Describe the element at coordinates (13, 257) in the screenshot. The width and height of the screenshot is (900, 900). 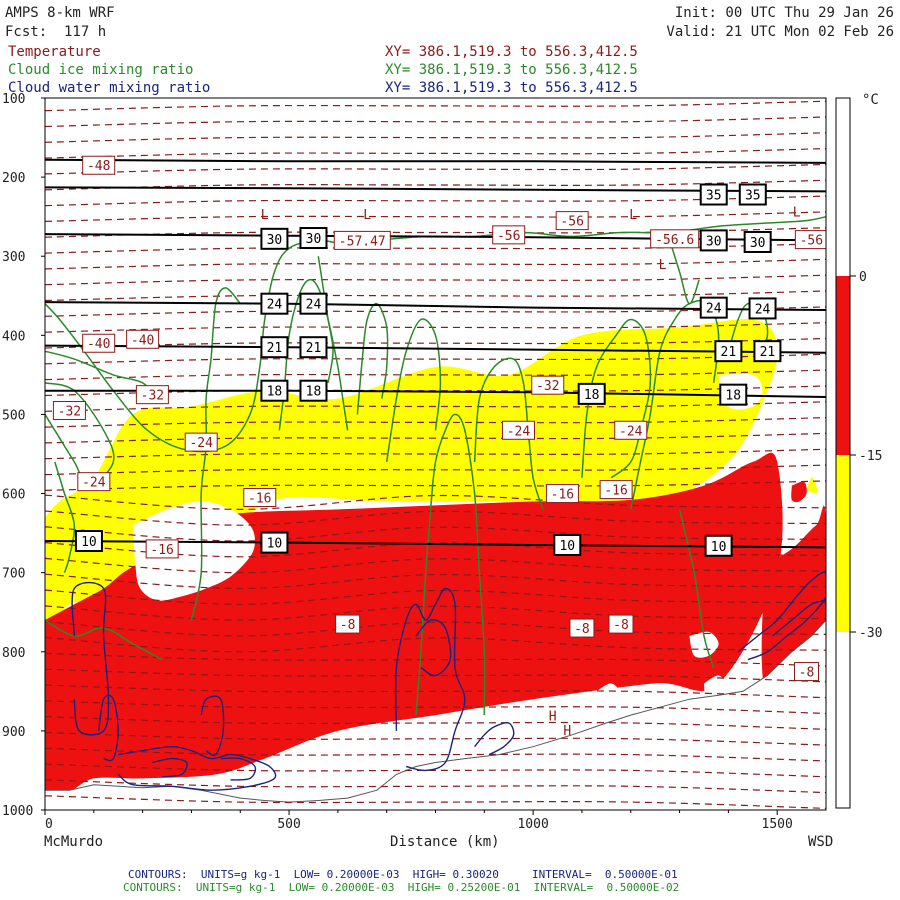
I see `y-tick-label: 300` at that location.